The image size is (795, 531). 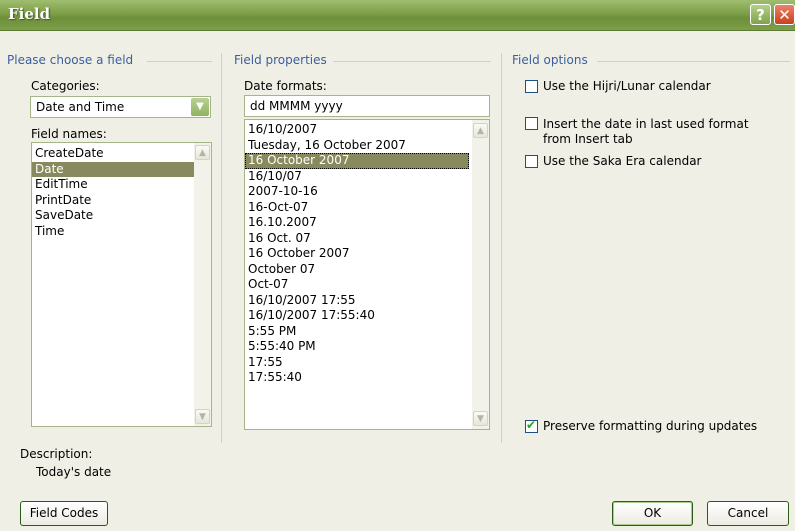 What do you see at coordinates (550, 60) in the screenshot?
I see `section-field-options: Field options` at bounding box center [550, 60].